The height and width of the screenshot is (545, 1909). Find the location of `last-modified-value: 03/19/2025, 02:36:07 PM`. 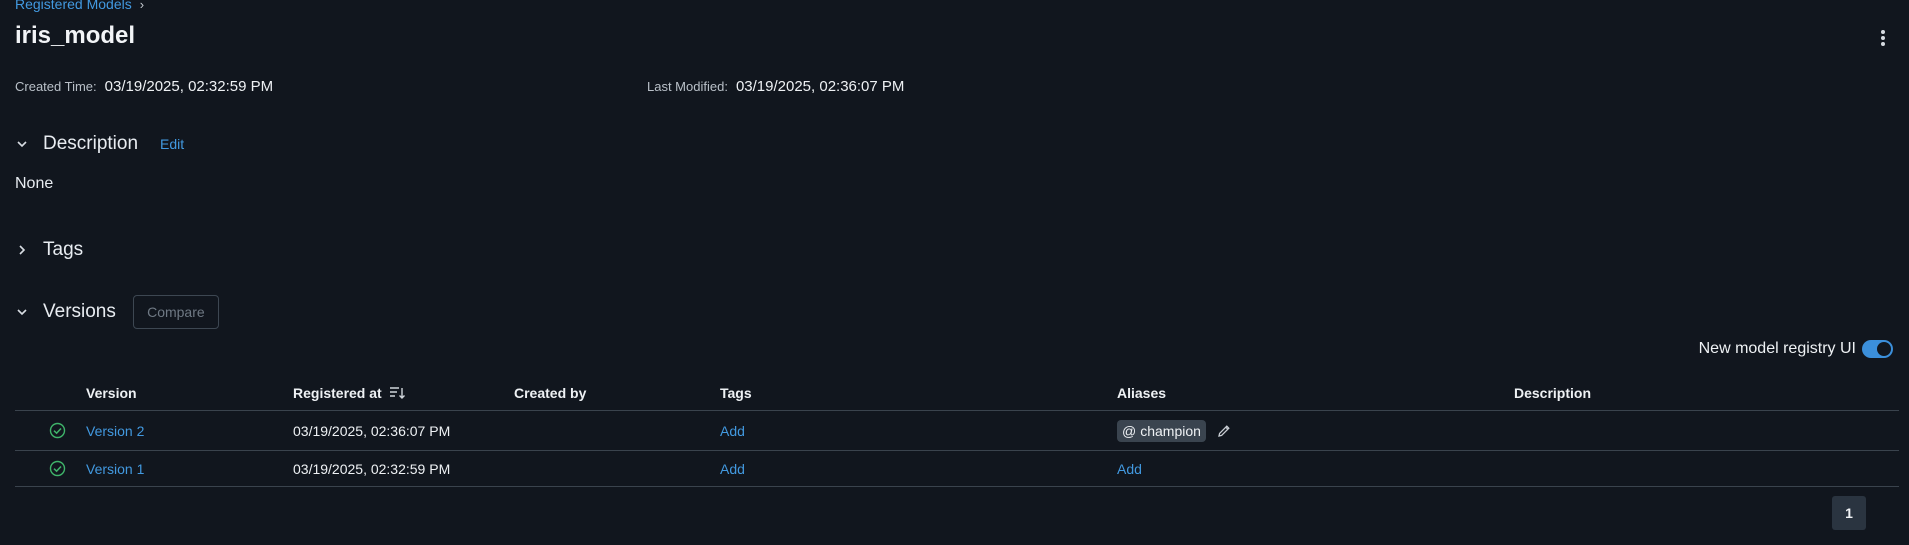

last-modified-value: 03/19/2025, 02:36:07 PM is located at coordinates (820, 86).